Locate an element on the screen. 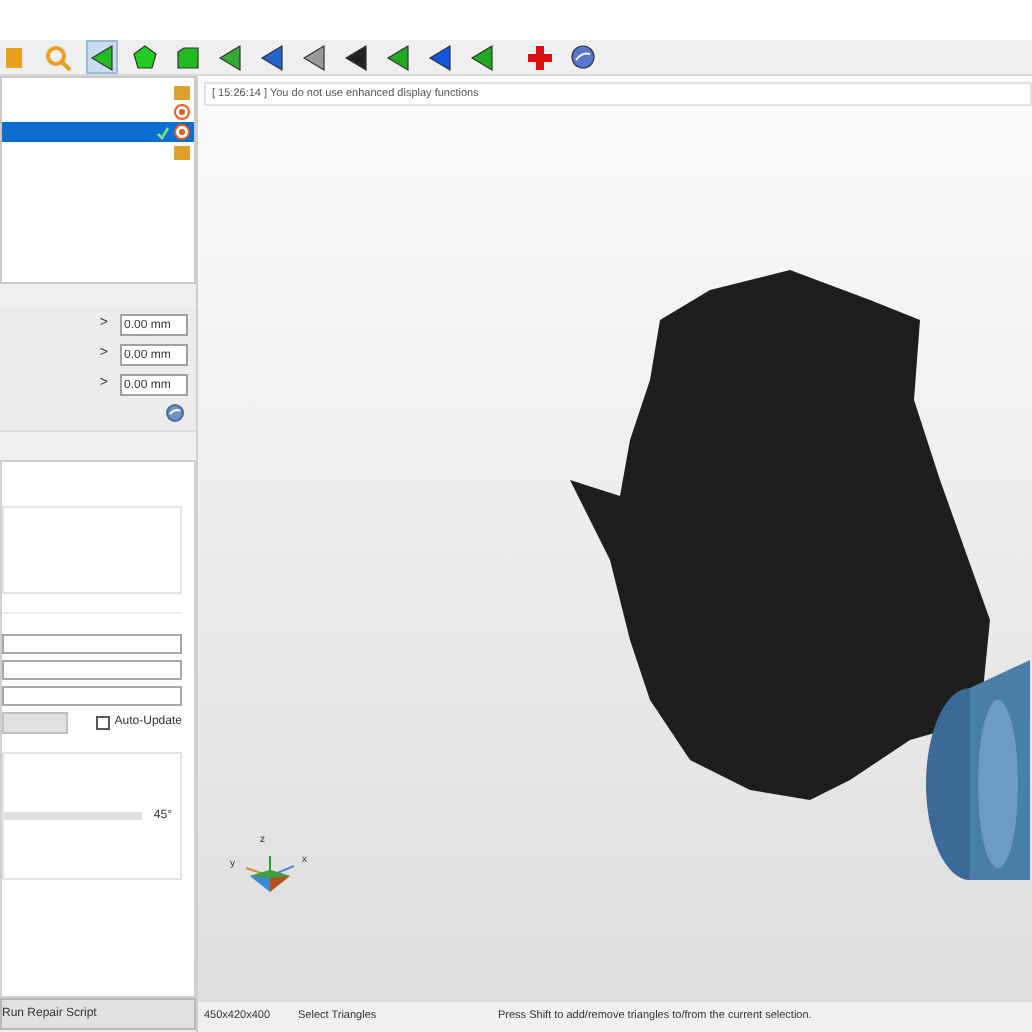 The height and width of the screenshot is (1032, 1032). search-icon is located at coordinates (58, 57).